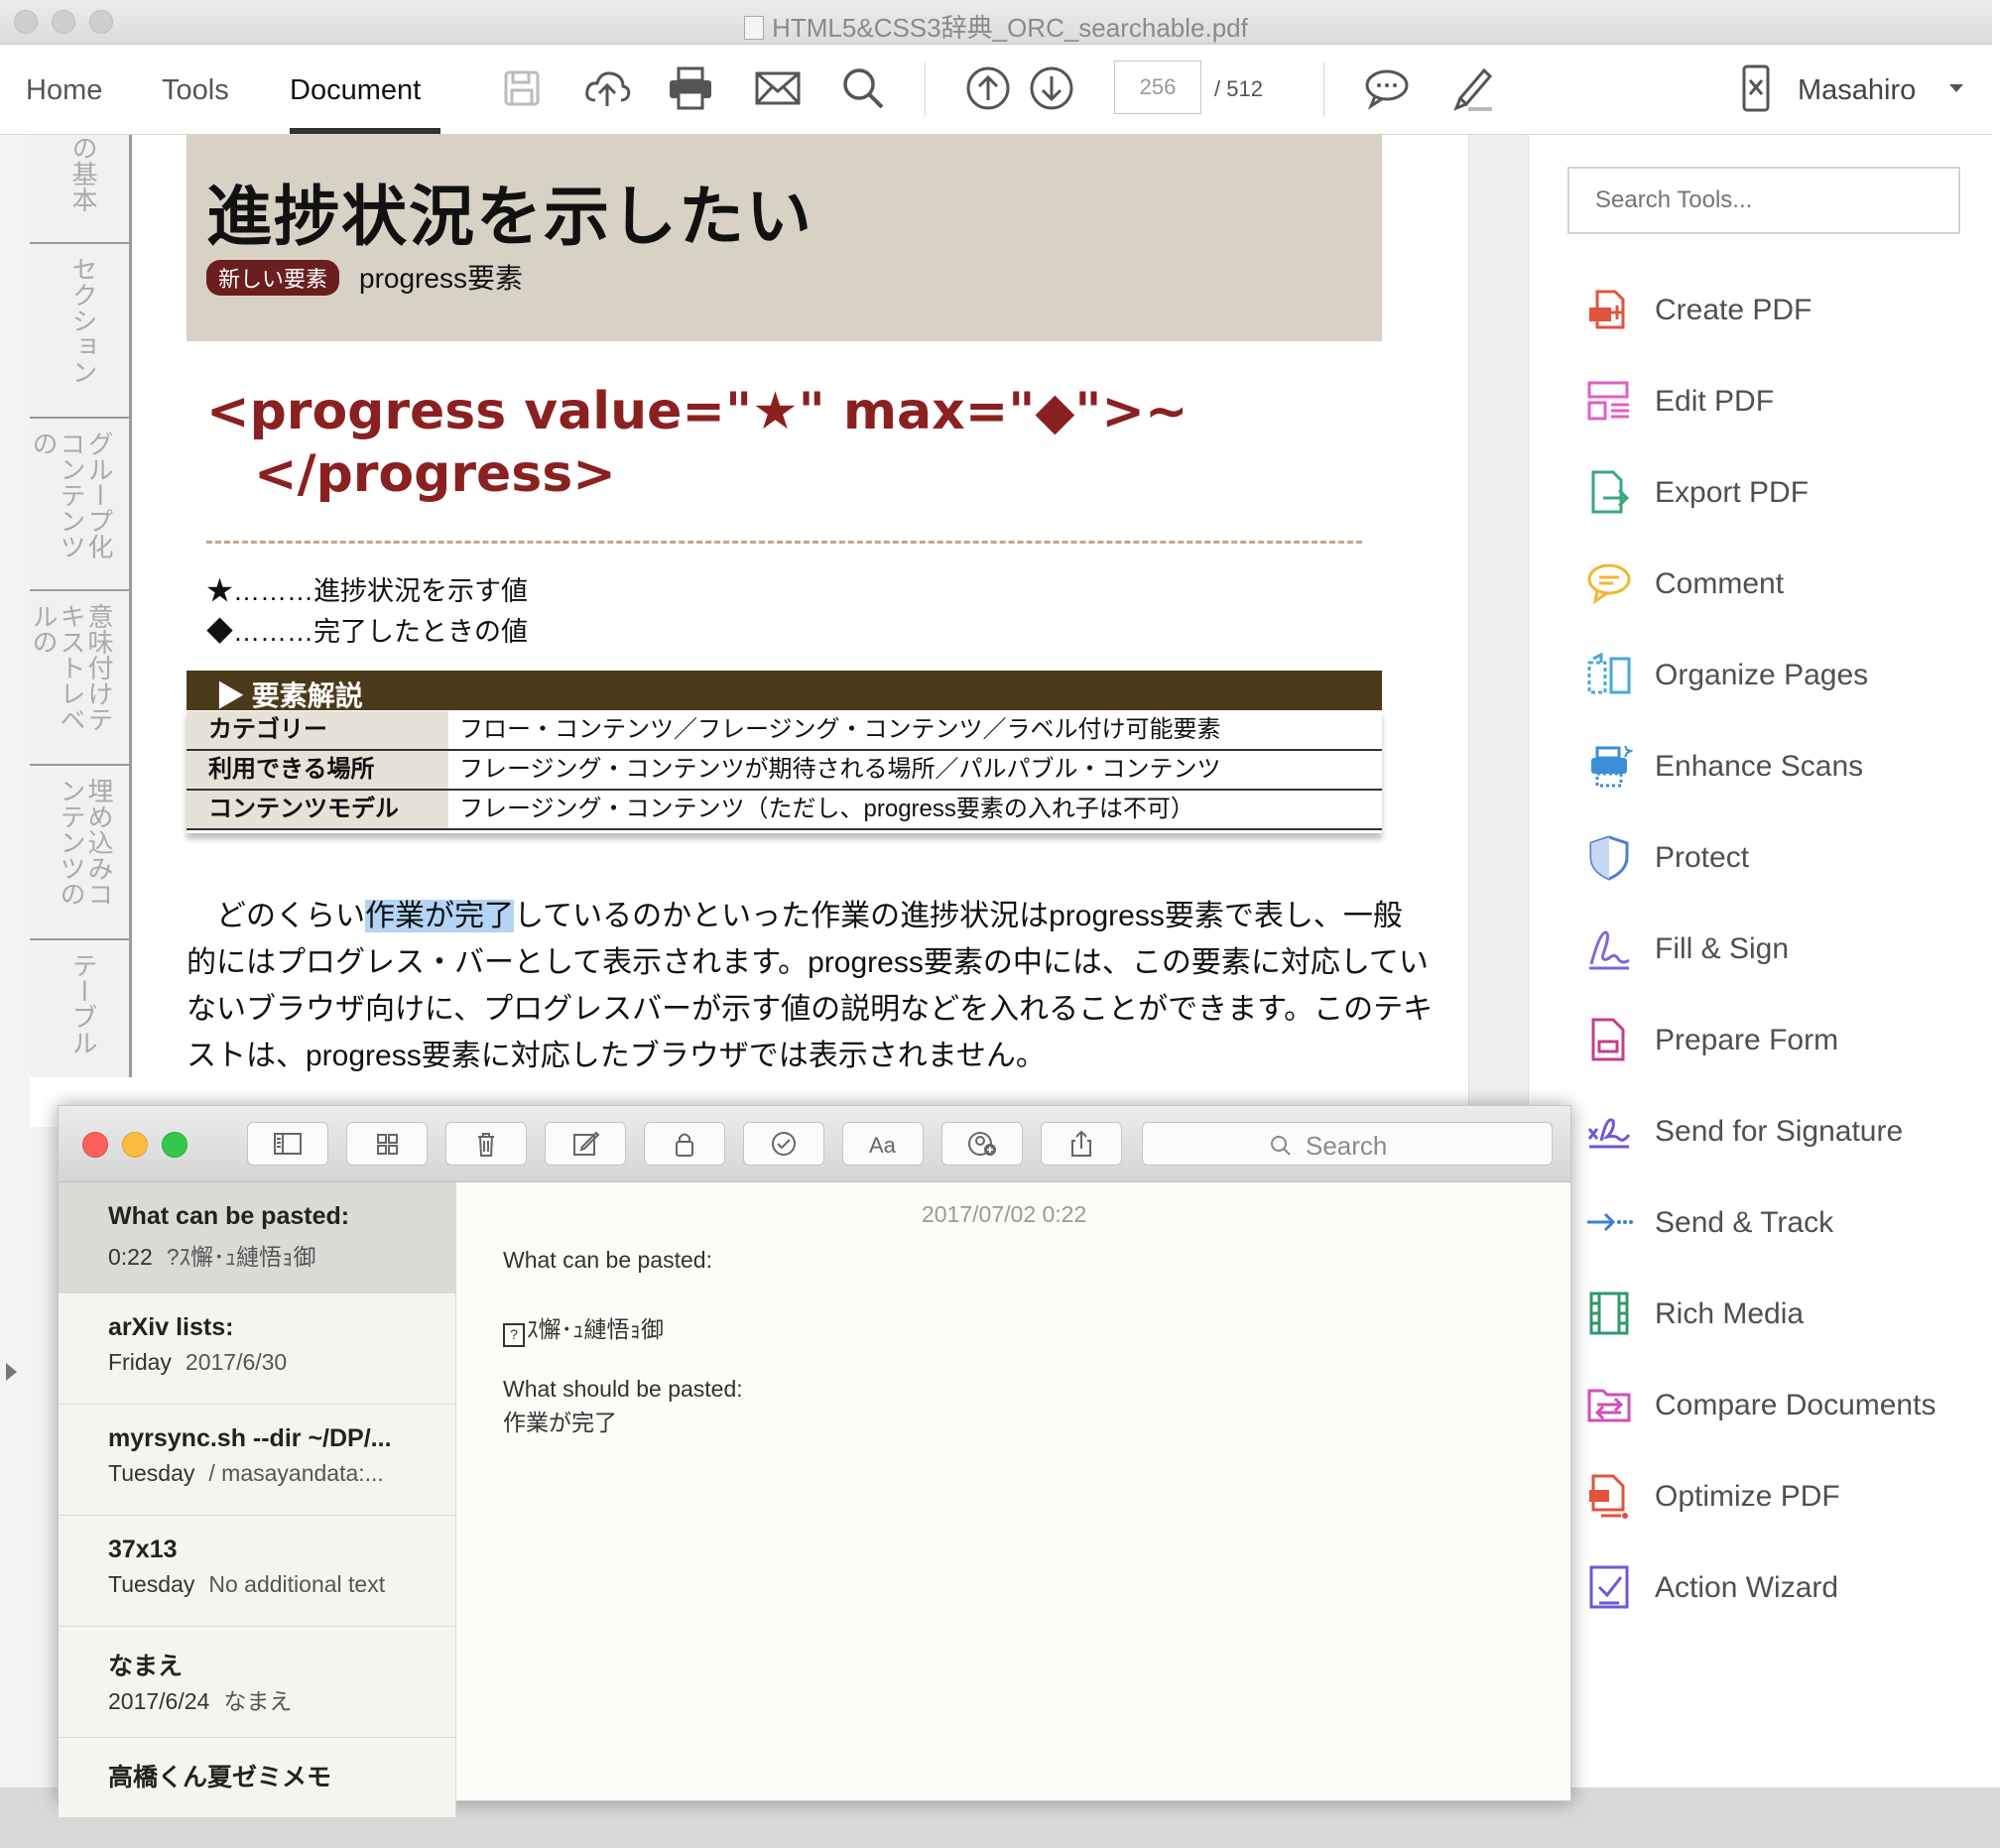 This screenshot has height=1848, width=2000. Describe the element at coordinates (607, 1260) in the screenshot. I see `note-body-line: What can be pasted:` at that location.